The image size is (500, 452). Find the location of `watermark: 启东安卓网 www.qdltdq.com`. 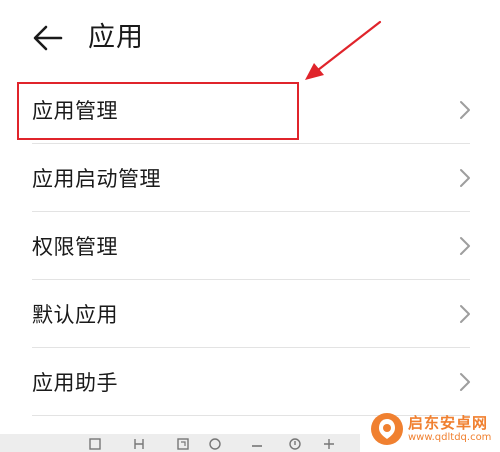

watermark: 启东安卓网 www.qdltdq.com is located at coordinates (435, 429).